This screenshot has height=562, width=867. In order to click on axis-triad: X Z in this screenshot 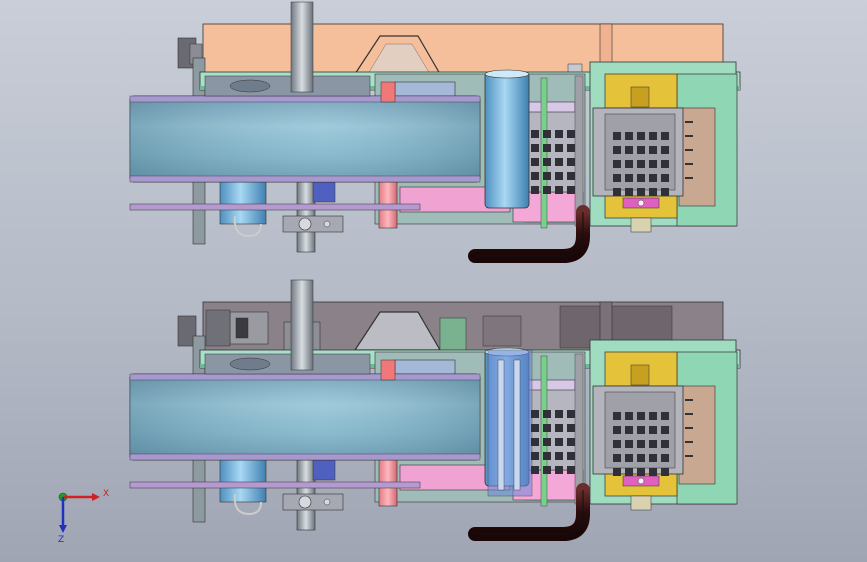, I will do `click(83, 517)`.